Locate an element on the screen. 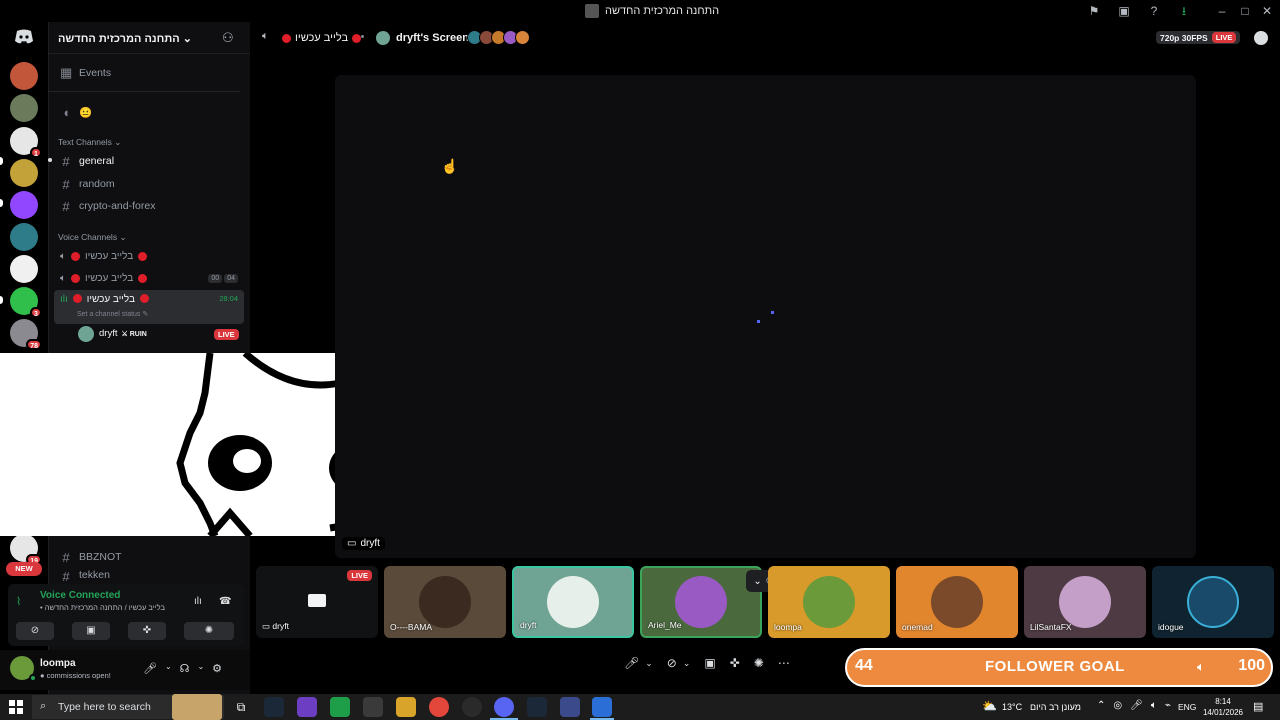 This screenshot has width=1280, height=720. voice-channel: 🔈︎ בלייב עכשיו 00 04 is located at coordinates (149, 278).